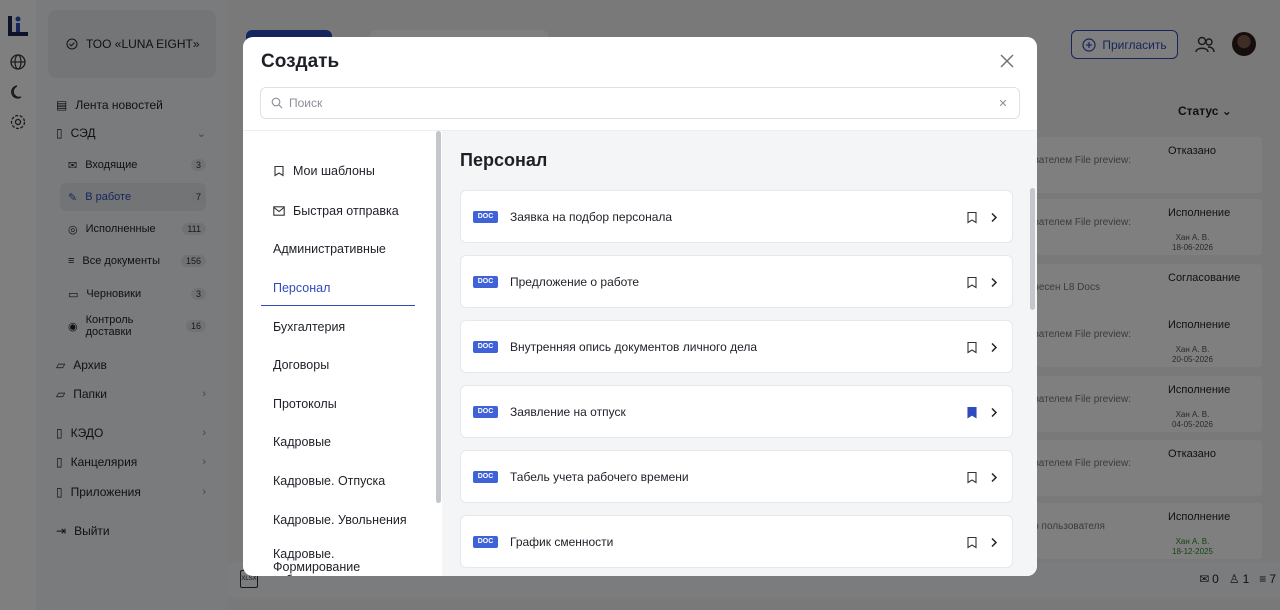  Describe the element at coordinates (338, 520) in the screenshot. I see `category-hr-dismissals: Кадровые. Увольнения` at that location.